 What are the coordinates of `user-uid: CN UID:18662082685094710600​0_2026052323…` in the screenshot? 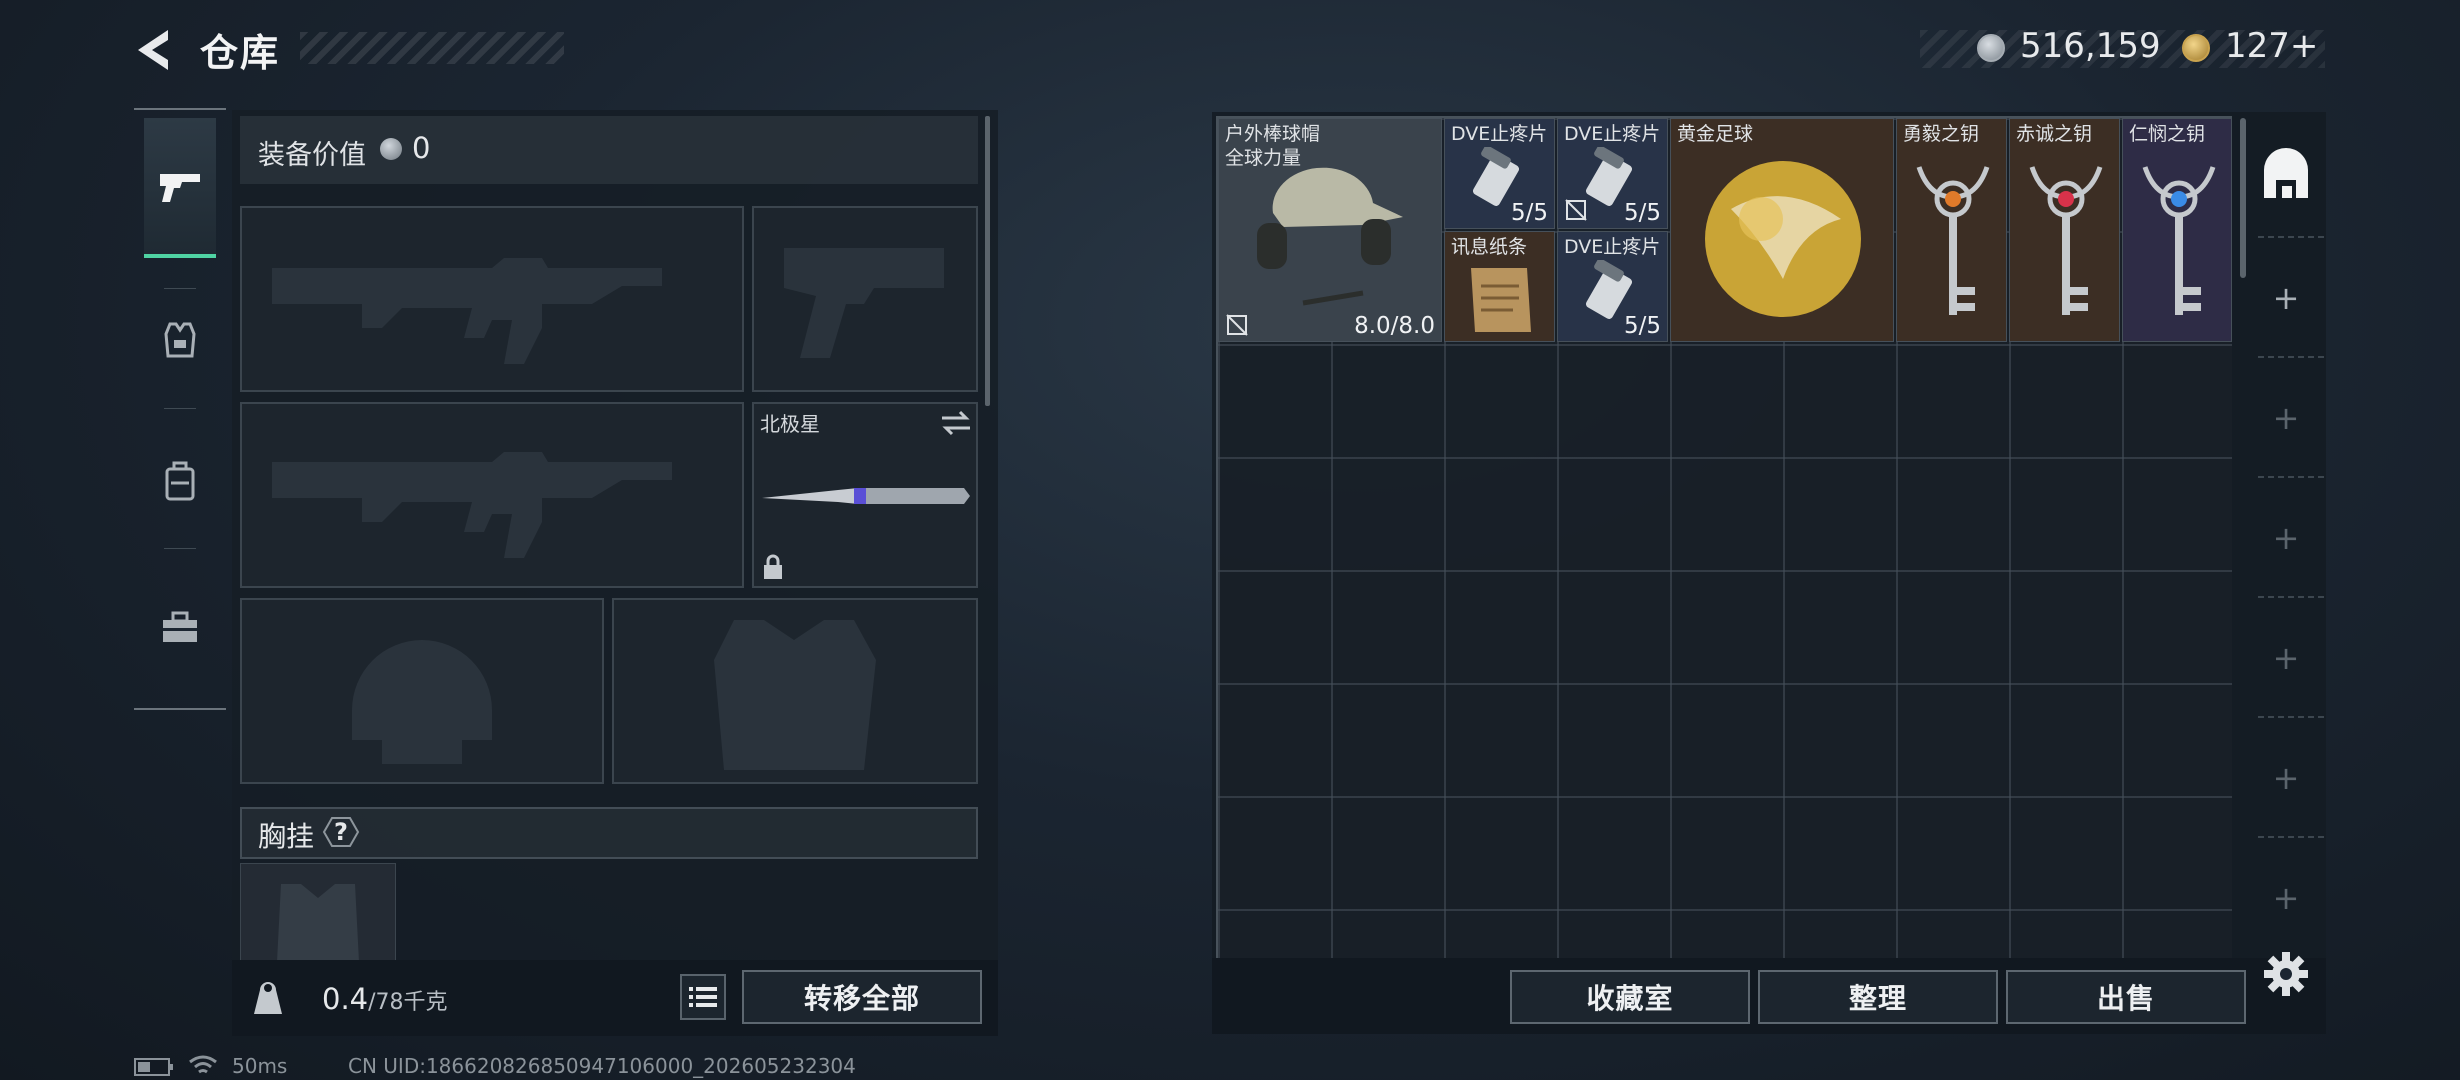 It's located at (602, 1066).